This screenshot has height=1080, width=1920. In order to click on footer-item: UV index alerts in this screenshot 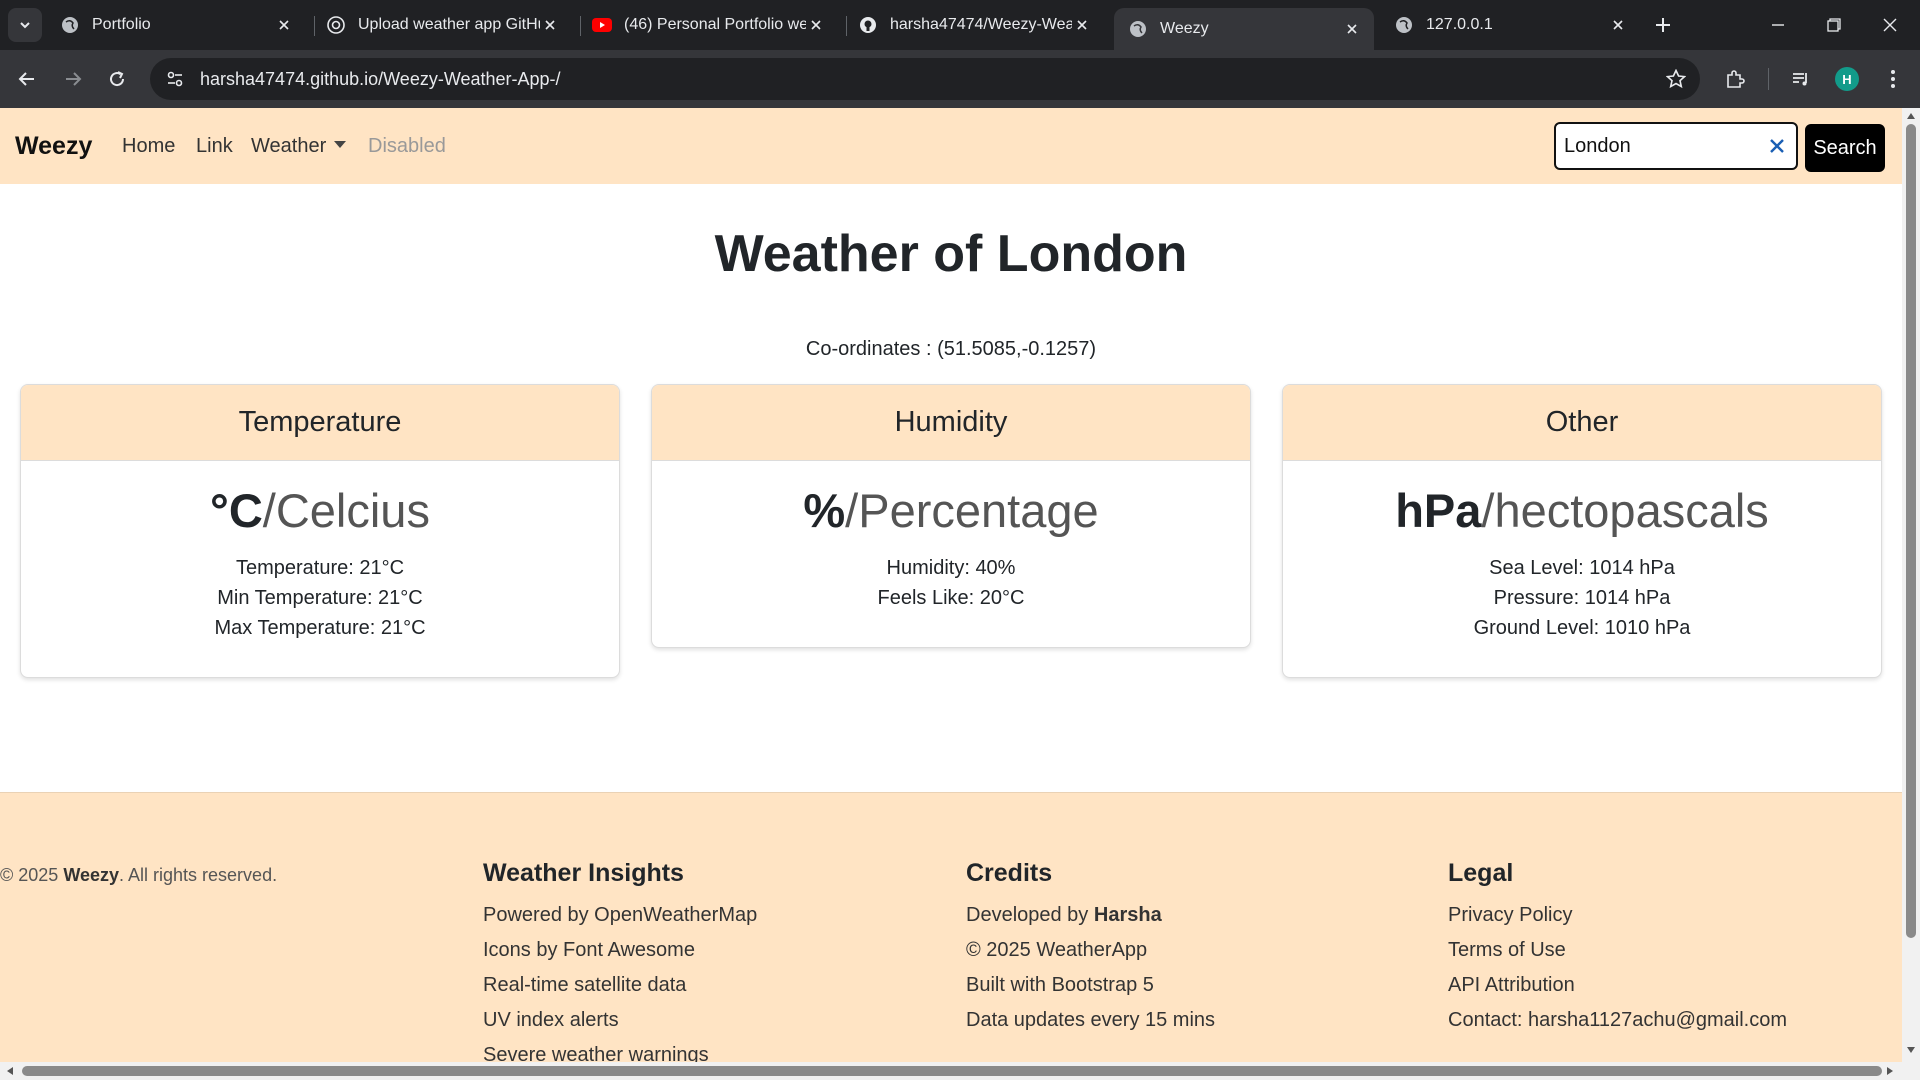, I will do `click(693, 1020)`.